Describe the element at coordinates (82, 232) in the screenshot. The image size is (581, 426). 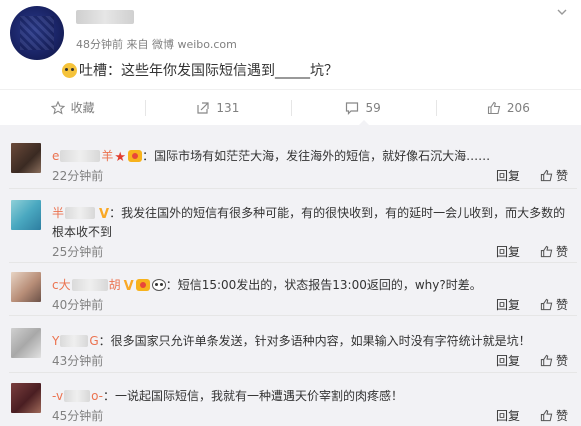
I see `comment-text-continued: 根本收不到` at that location.